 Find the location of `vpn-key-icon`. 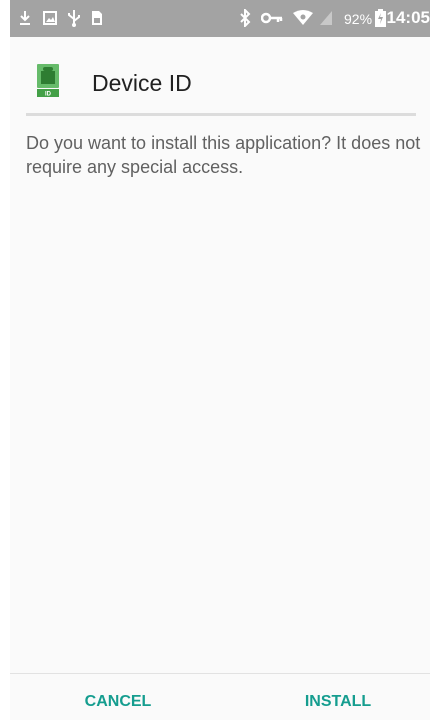

vpn-key-icon is located at coordinates (272, 18).